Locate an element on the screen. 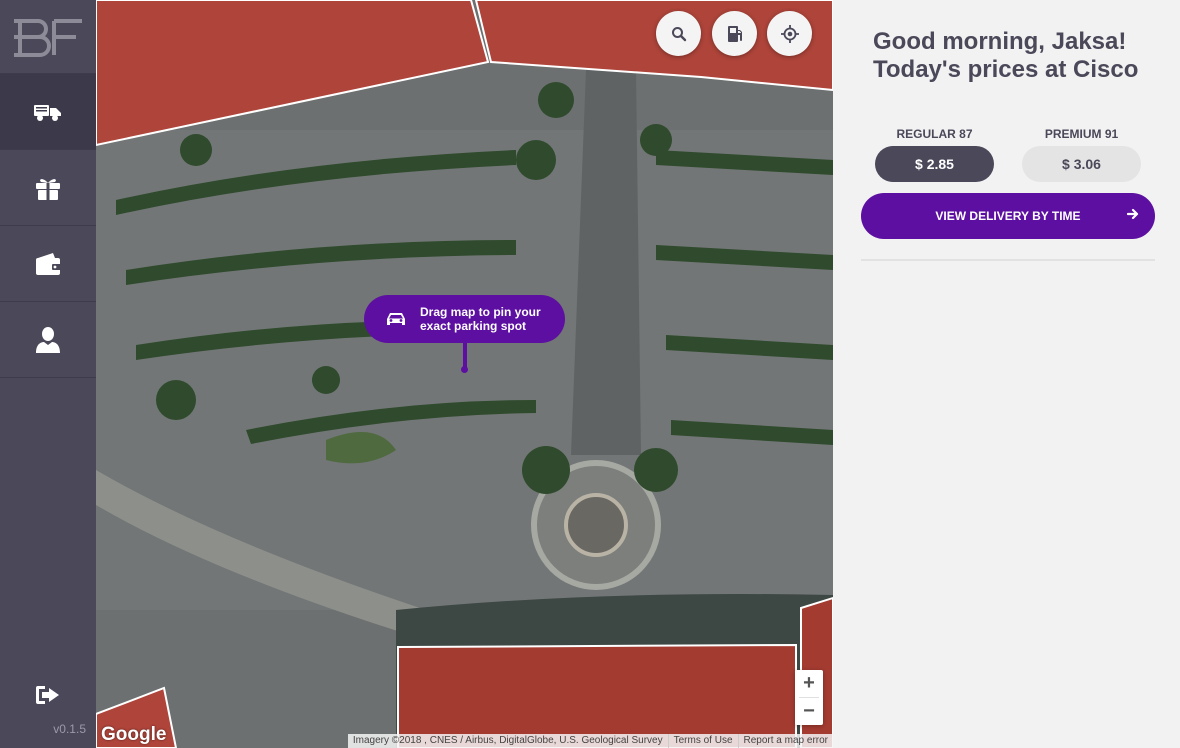  parking-pin-tooltip: Drag map to pin your exact parking spot is located at coordinates (464, 319).